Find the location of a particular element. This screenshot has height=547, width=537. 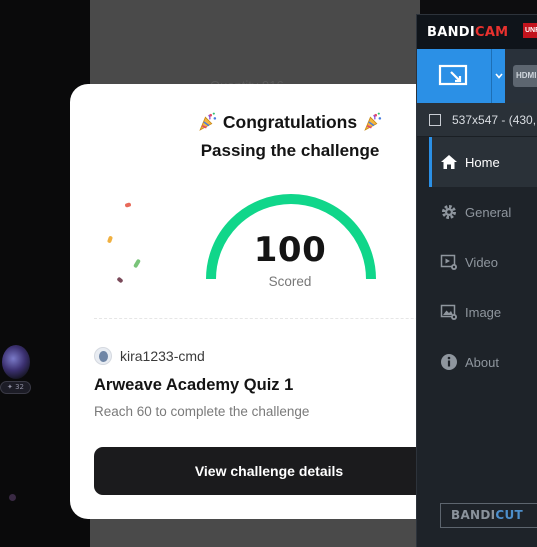

bandicam-logo: BANDICAM is located at coordinates (468, 32).